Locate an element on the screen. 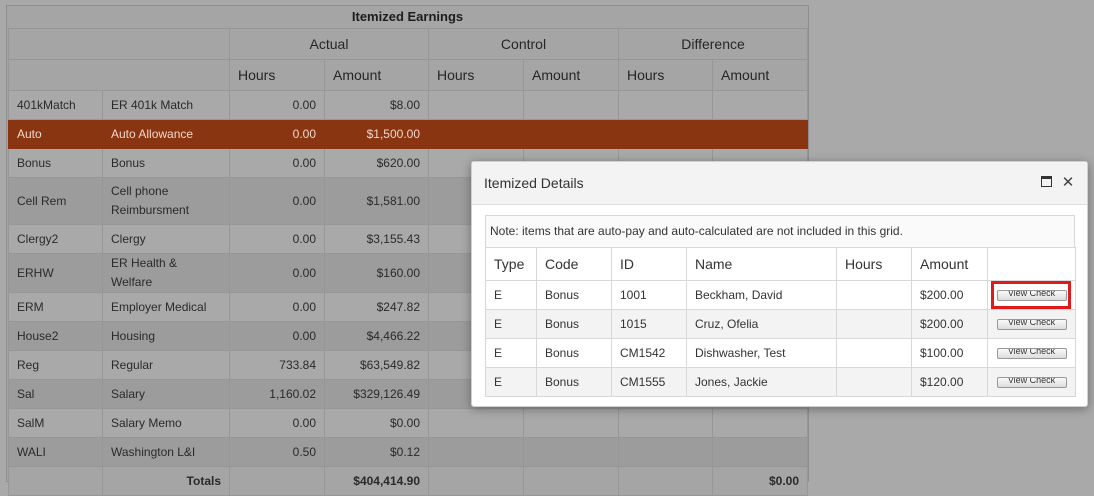 This screenshot has height=496, width=1094. cell-amount: $120.00 is located at coordinates (949, 382).